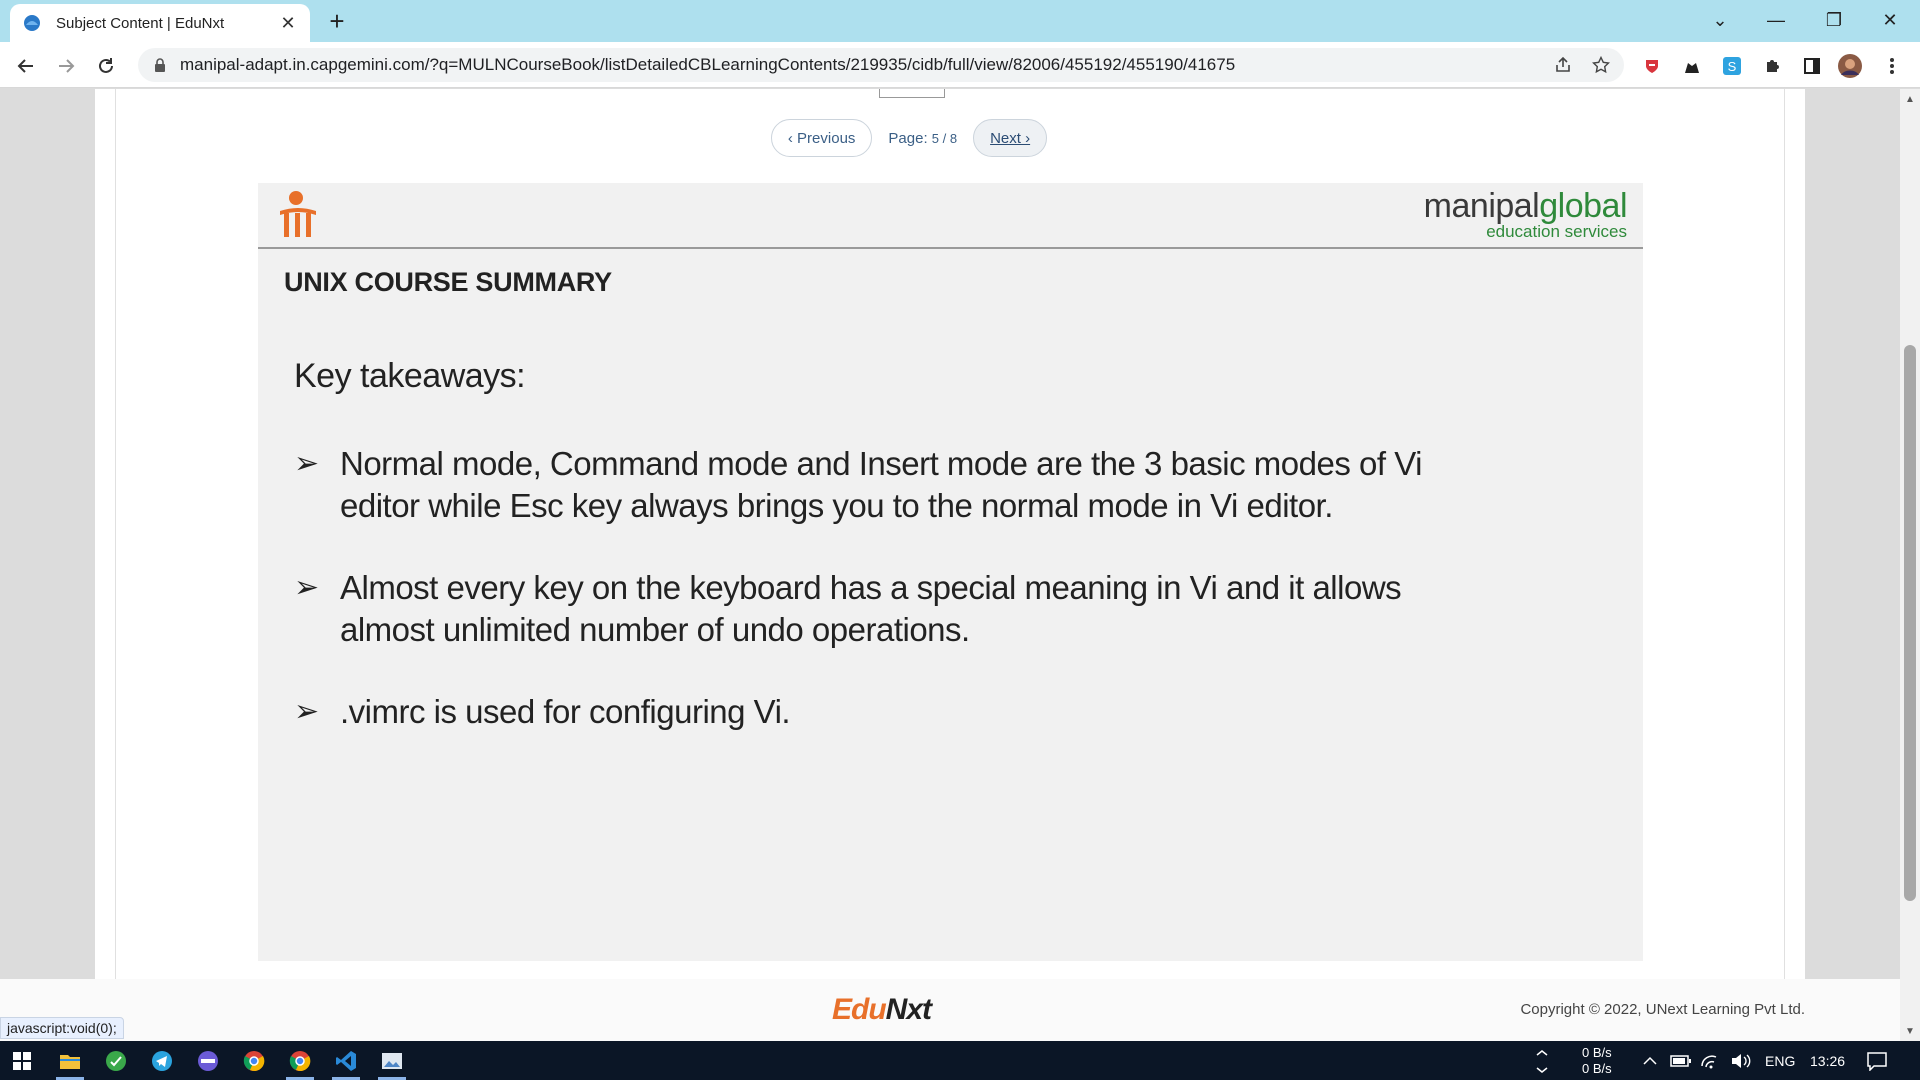 This screenshot has width=1920, height=1080. Describe the element at coordinates (1892, 66) in the screenshot. I see `browser-menu-icon` at that location.